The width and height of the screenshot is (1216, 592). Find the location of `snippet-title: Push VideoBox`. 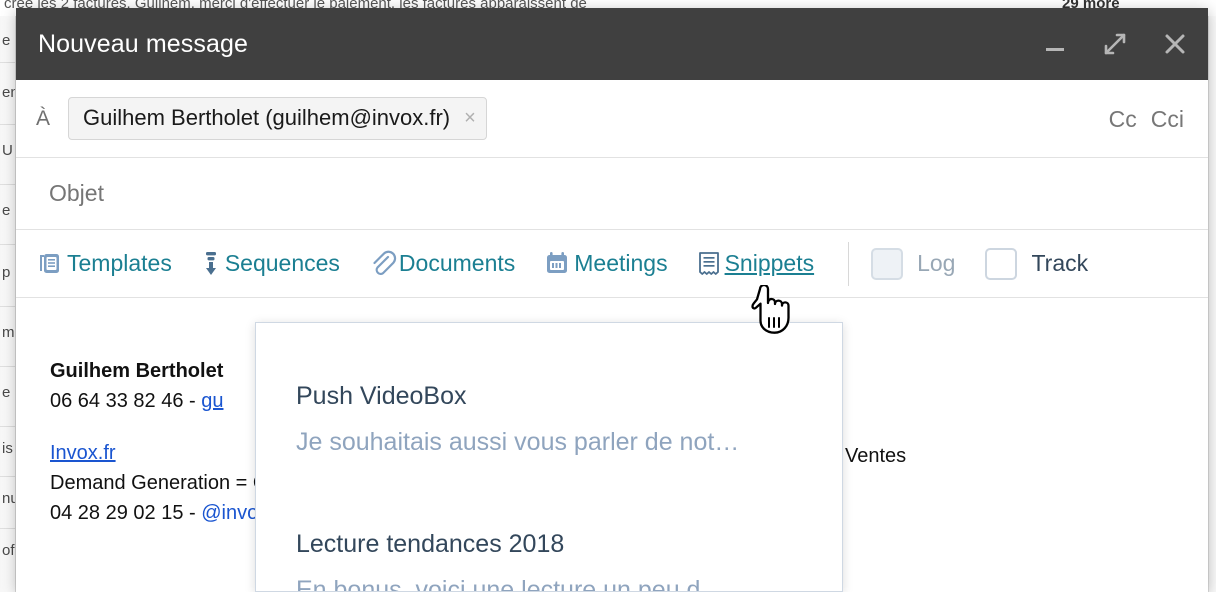

snippet-title: Push VideoBox is located at coordinates (381, 396).